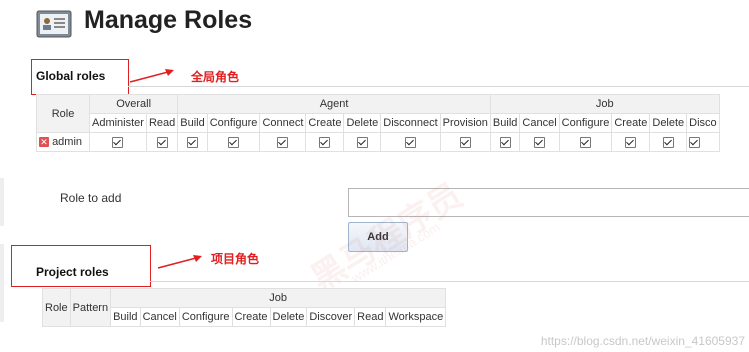 The height and width of the screenshot is (352, 749). I want to click on project-perm-create: Create, so click(251, 317).